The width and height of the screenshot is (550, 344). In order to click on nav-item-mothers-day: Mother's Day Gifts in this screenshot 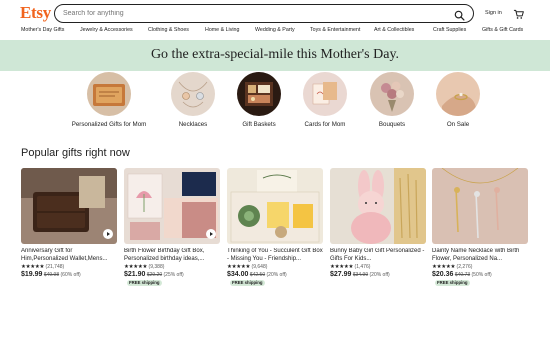, I will do `click(42, 30)`.